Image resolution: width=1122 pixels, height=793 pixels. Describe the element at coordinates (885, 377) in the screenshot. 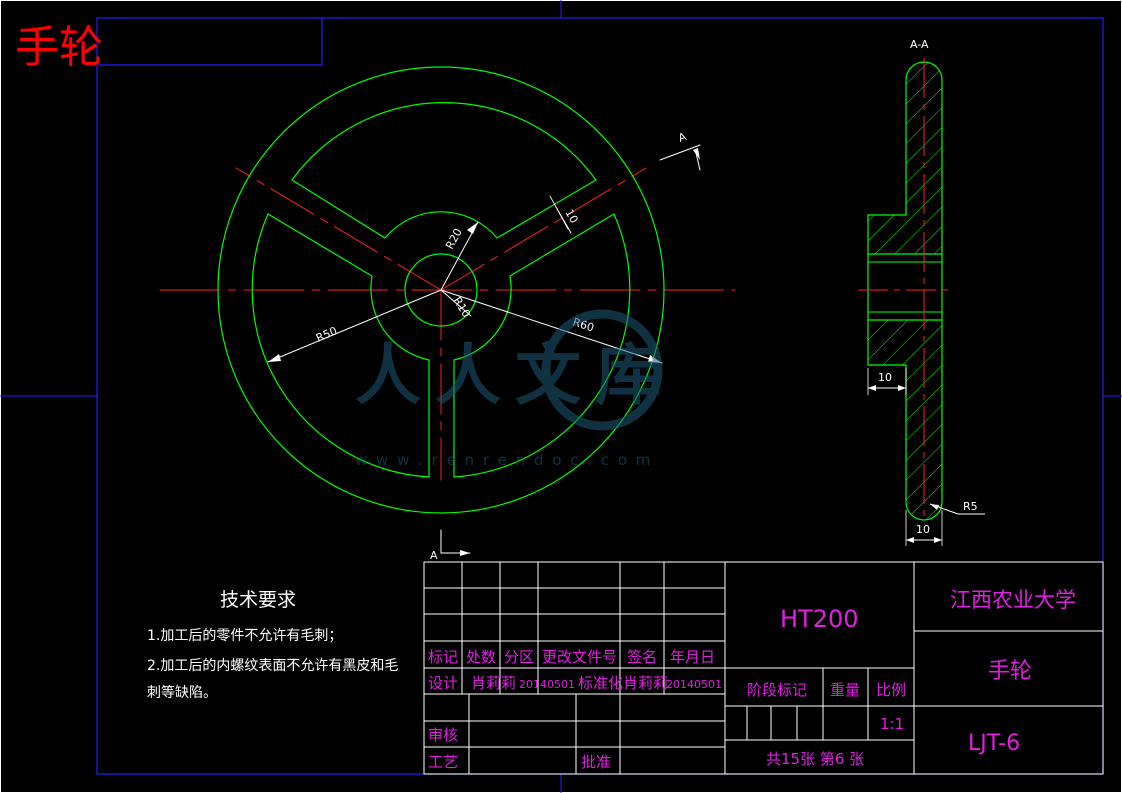

I see `label-hub-step: 10` at that location.